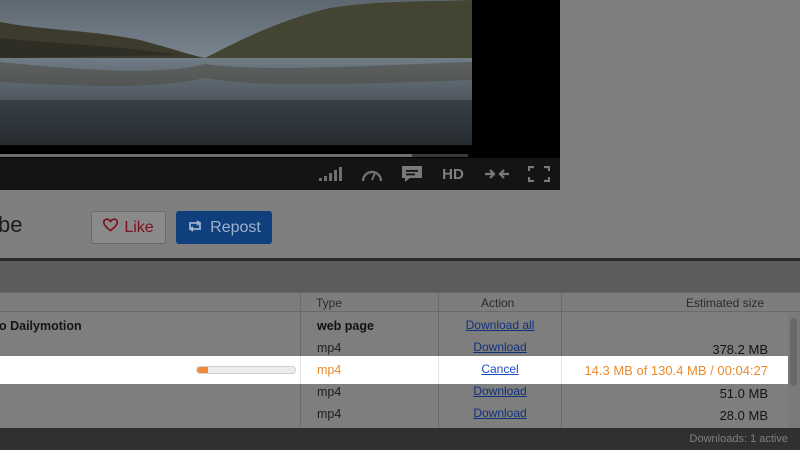  Describe the element at coordinates (400, 276) in the screenshot. I see `downloads-toolbar` at that location.